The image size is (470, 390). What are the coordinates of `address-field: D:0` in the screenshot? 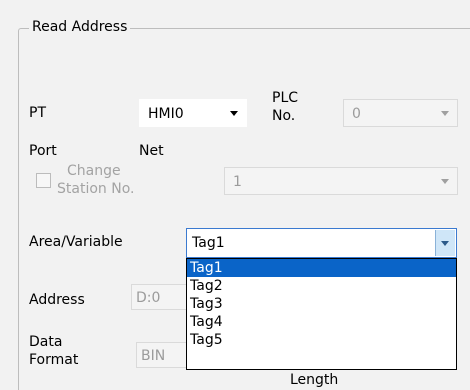 It's located at (161, 297).